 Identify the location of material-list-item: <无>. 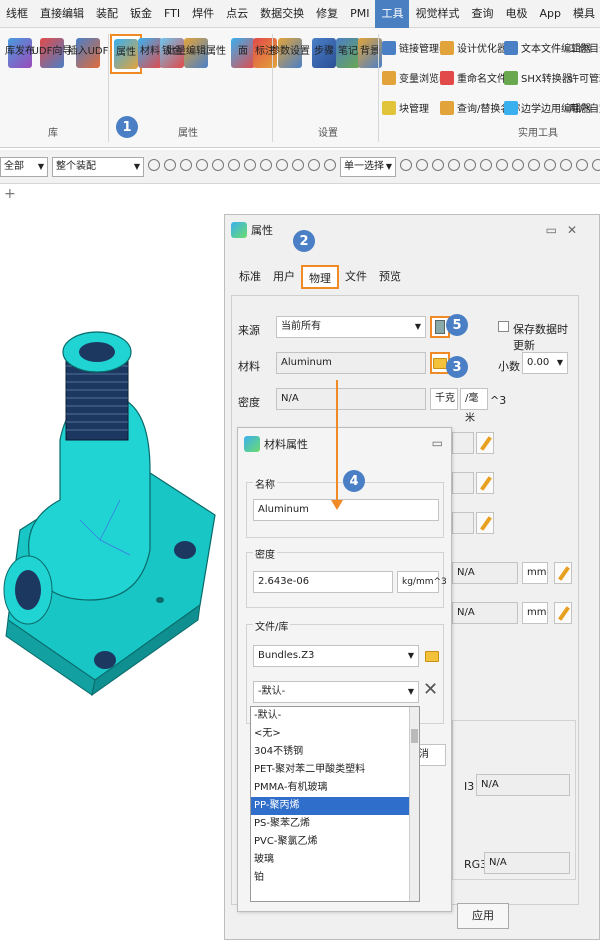
(335, 734).